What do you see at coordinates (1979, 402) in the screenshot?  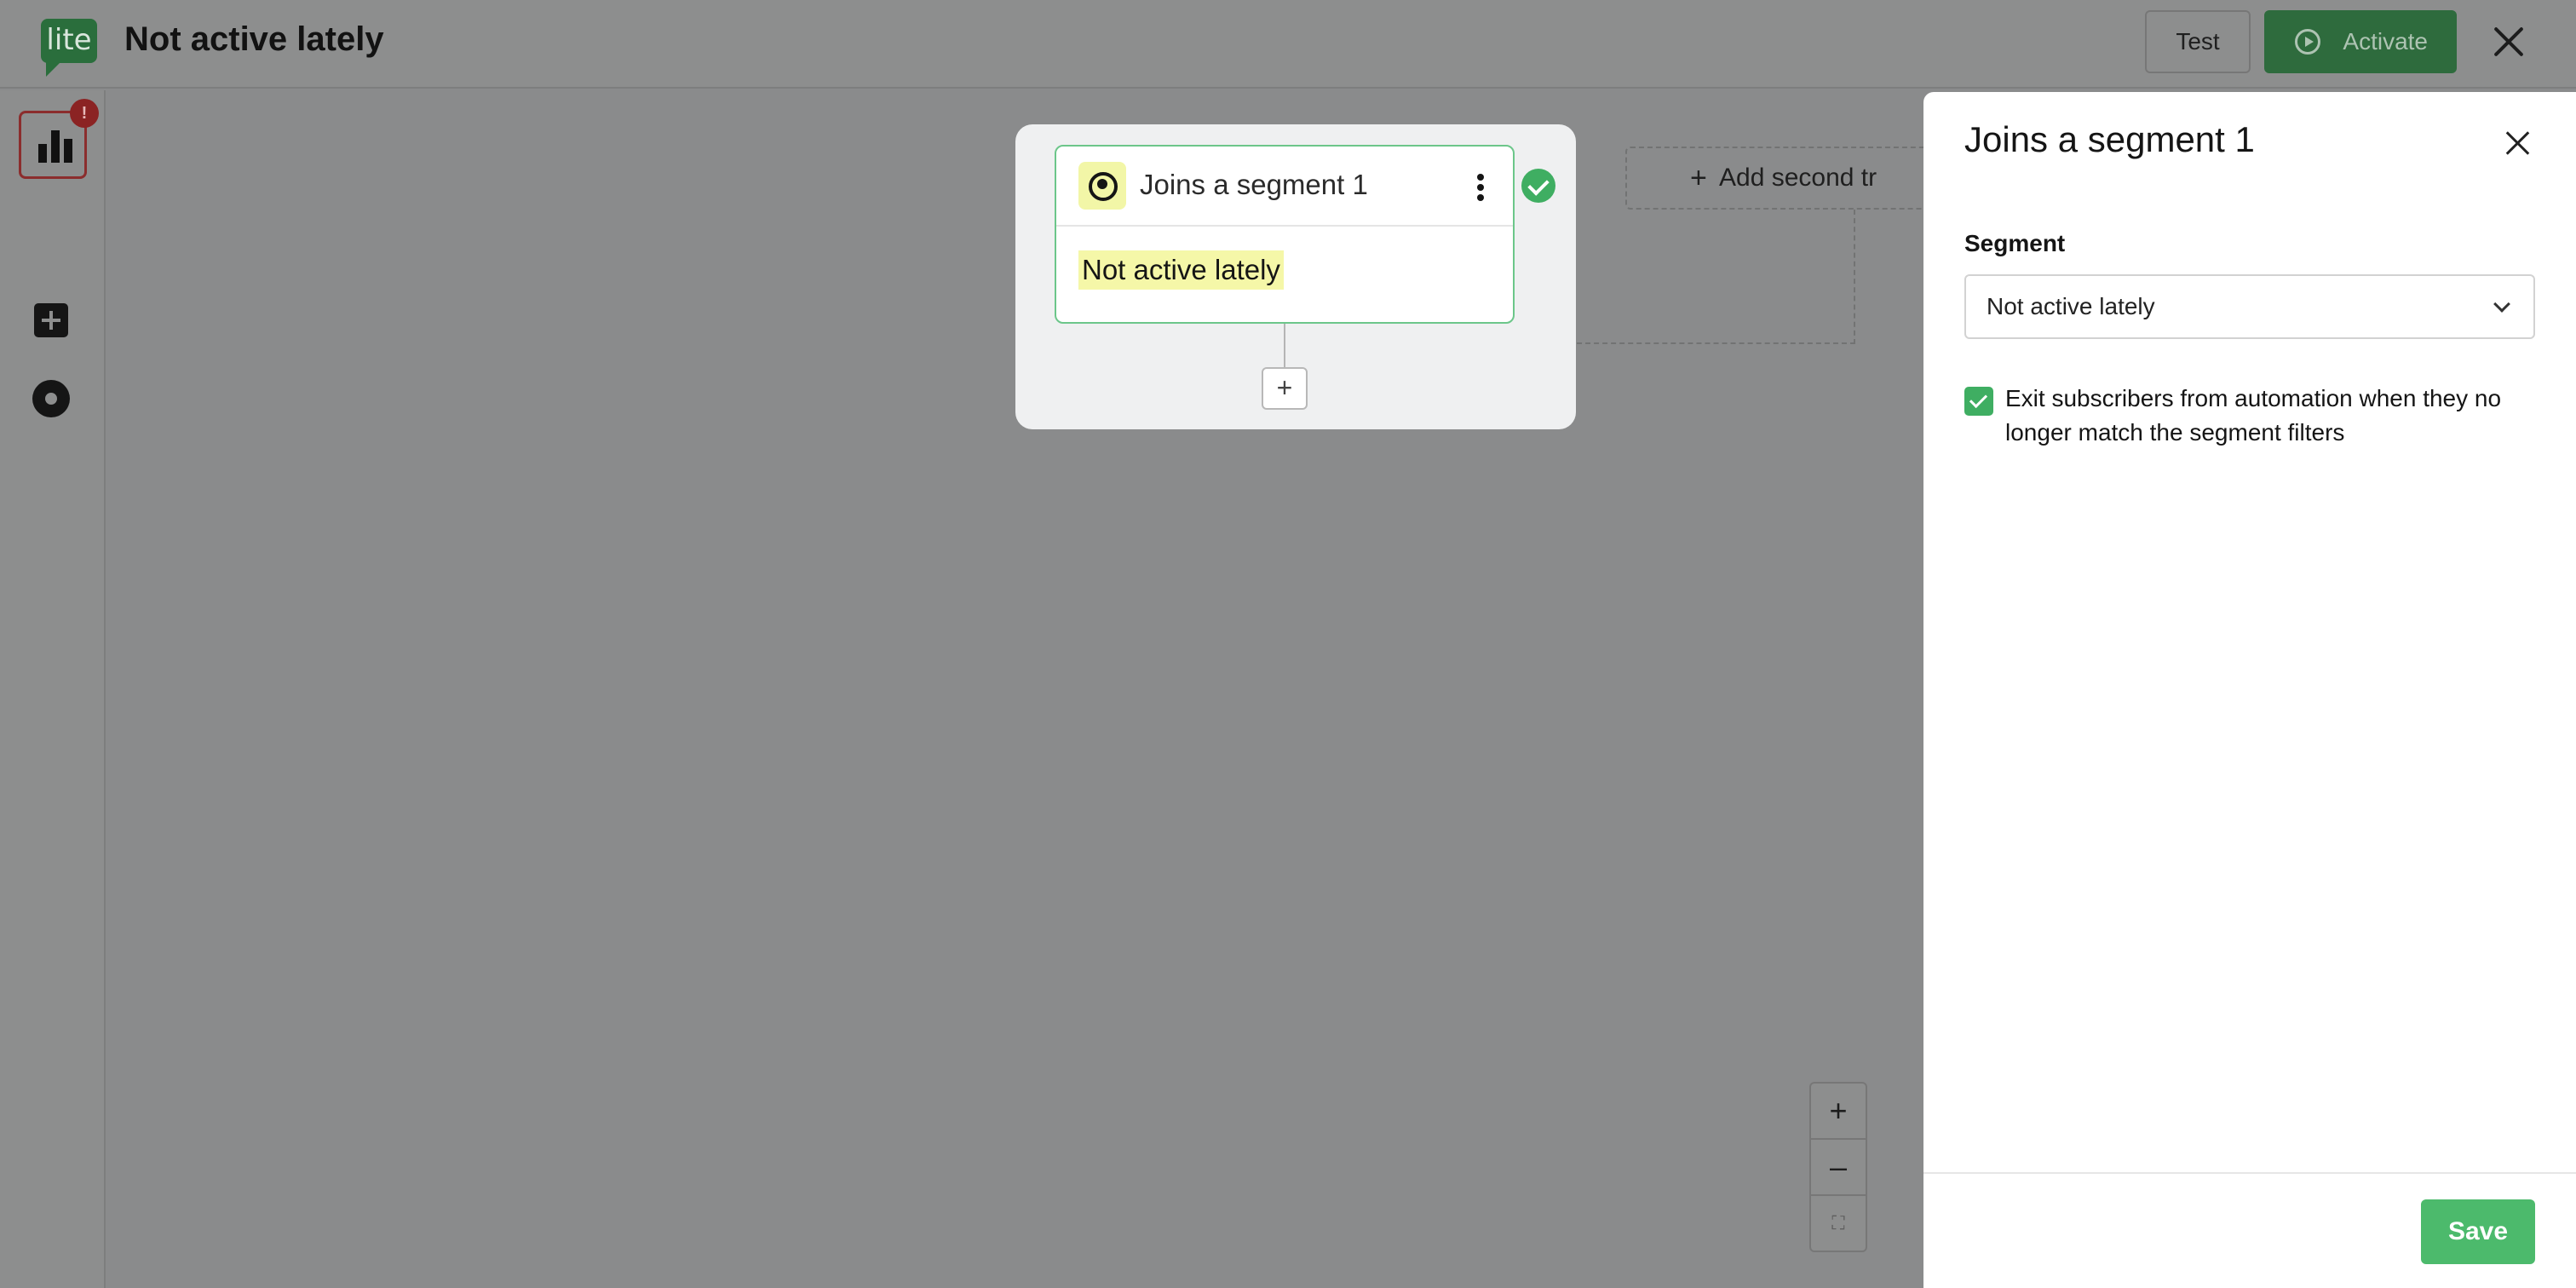 I see `exit-subscribers-checkbox` at bounding box center [1979, 402].